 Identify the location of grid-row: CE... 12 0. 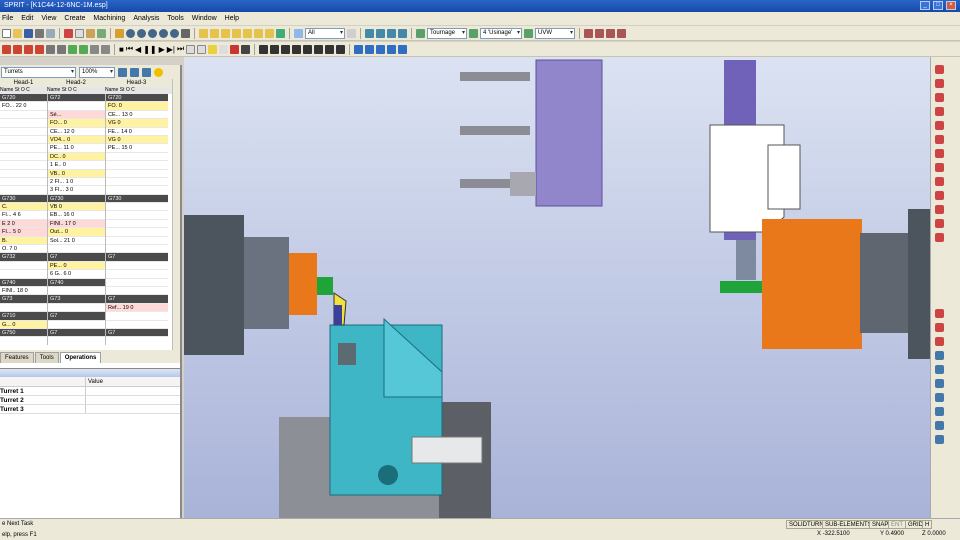
(76, 132).